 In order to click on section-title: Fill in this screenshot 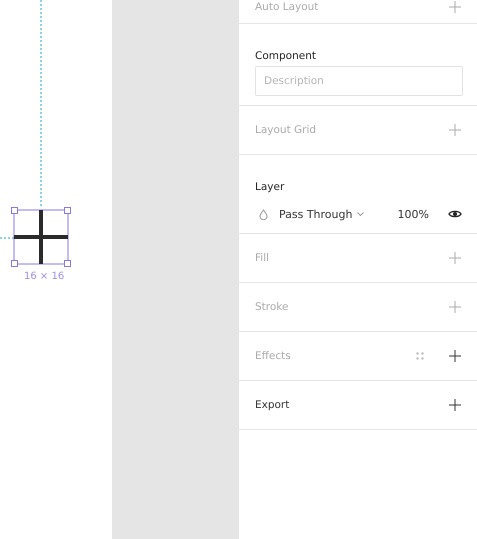, I will do `click(262, 258)`.